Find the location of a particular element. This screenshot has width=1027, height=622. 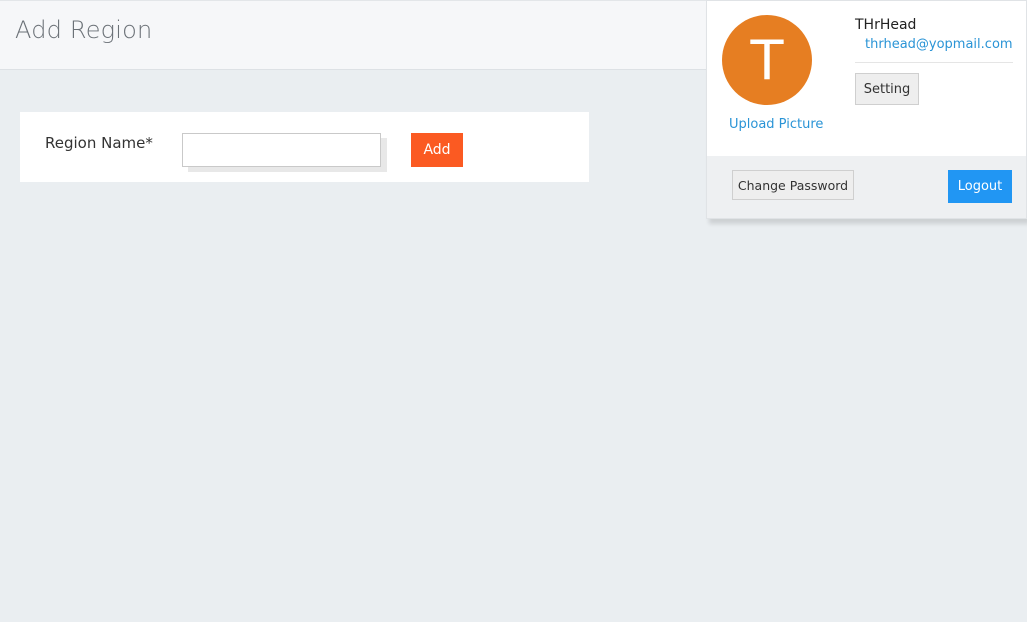

setting-button: Setting is located at coordinates (887, 89).